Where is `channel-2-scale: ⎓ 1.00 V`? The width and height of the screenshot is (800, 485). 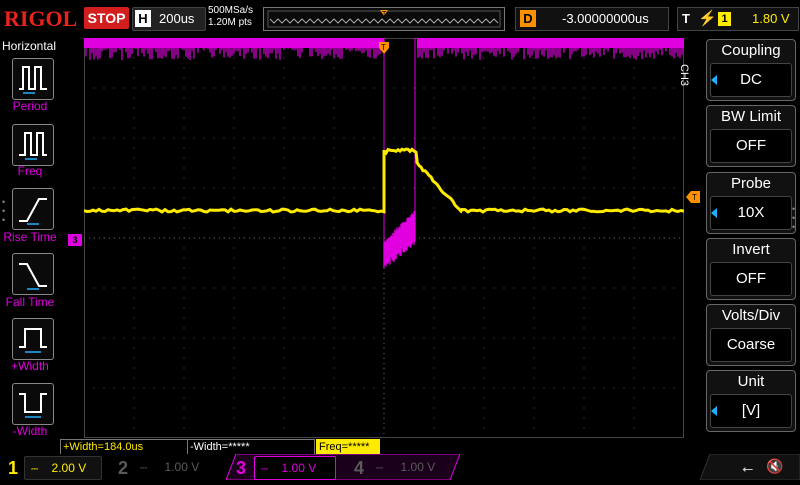
channel-2-scale: ⎓ 1.00 V is located at coordinates (174, 467).